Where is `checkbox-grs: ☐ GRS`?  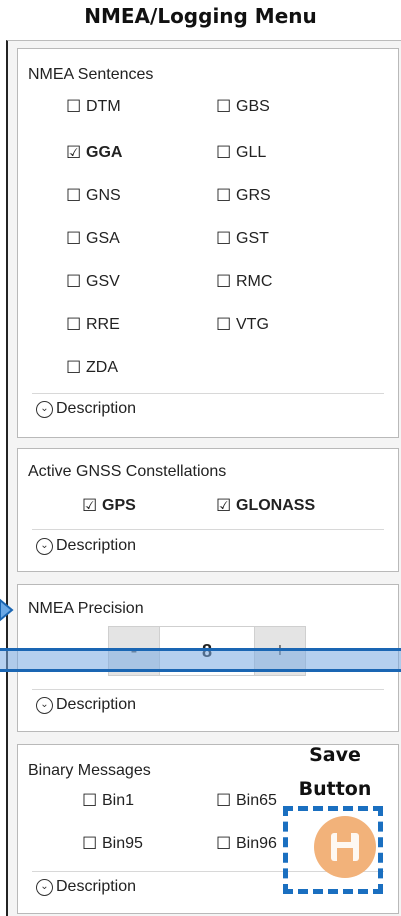
checkbox-grs: ☐ GRS is located at coordinates (243, 196).